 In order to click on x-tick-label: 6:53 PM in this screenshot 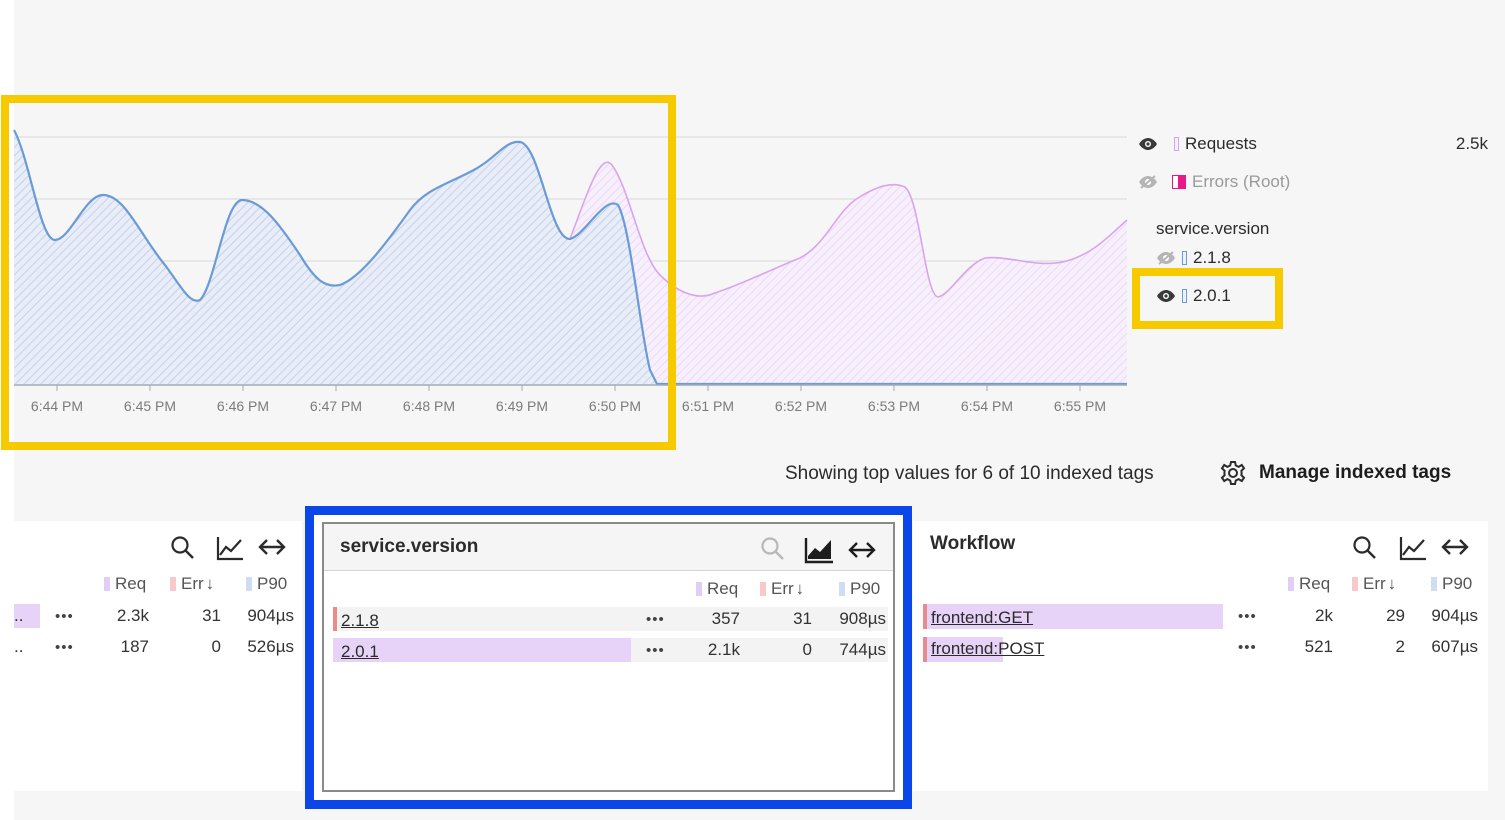, I will do `click(894, 406)`.